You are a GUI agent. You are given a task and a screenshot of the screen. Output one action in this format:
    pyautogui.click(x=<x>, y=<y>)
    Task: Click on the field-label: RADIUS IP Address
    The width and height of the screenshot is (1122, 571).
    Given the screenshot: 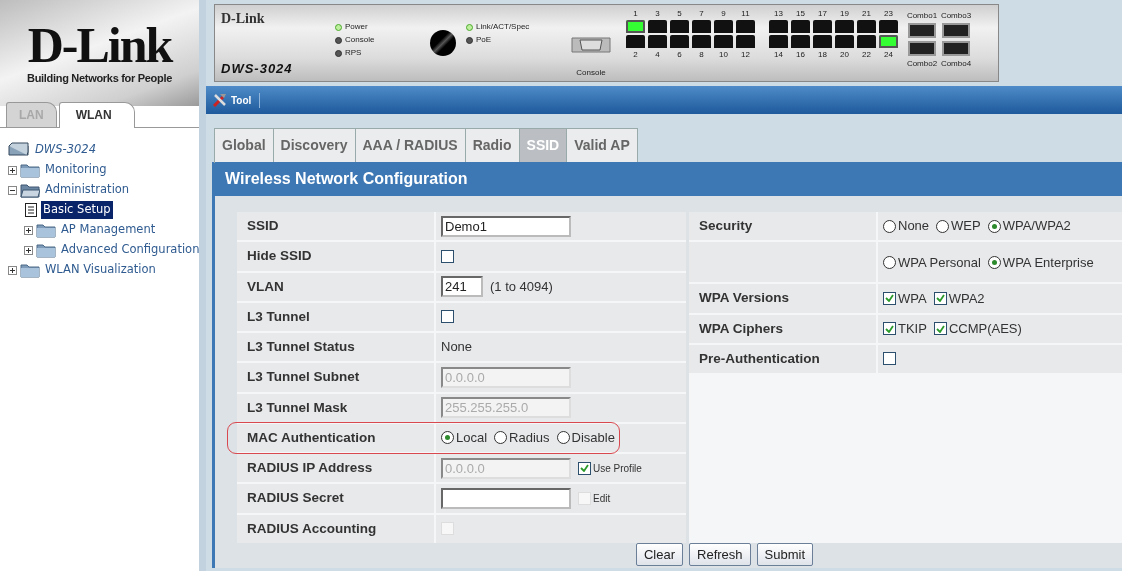 What is the action you would take?
    pyautogui.click(x=335, y=468)
    